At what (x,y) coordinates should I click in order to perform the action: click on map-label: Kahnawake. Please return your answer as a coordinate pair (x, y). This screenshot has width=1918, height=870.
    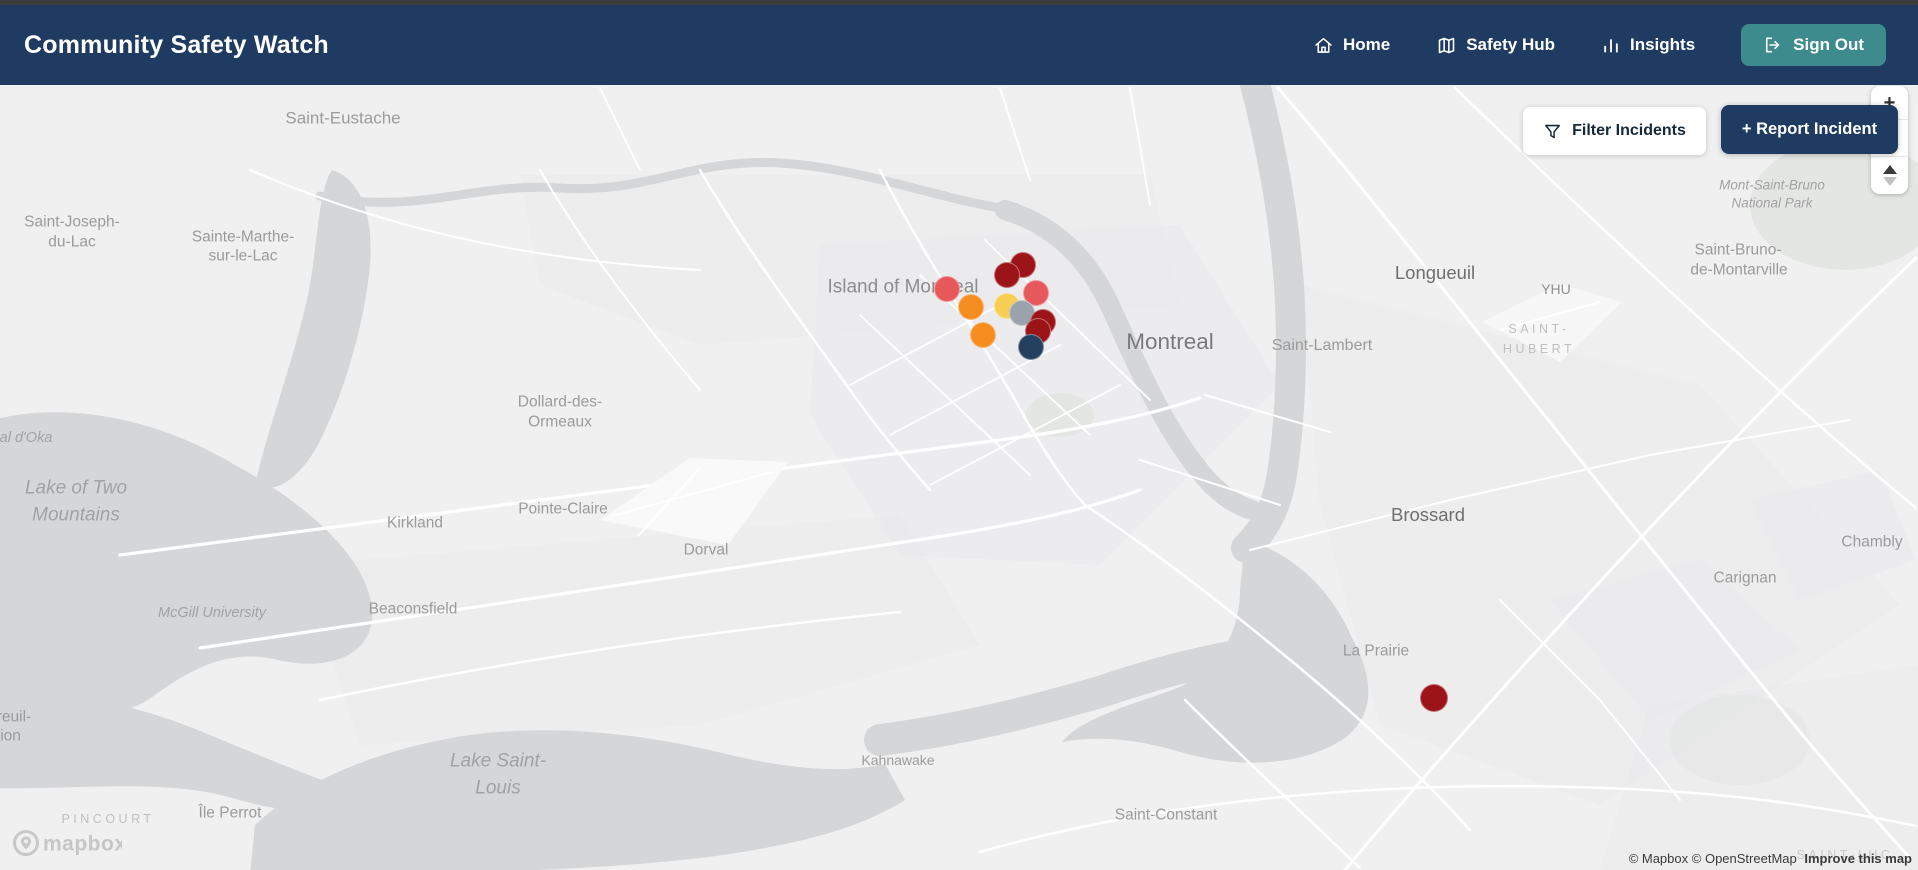
    Looking at the image, I should click on (898, 760).